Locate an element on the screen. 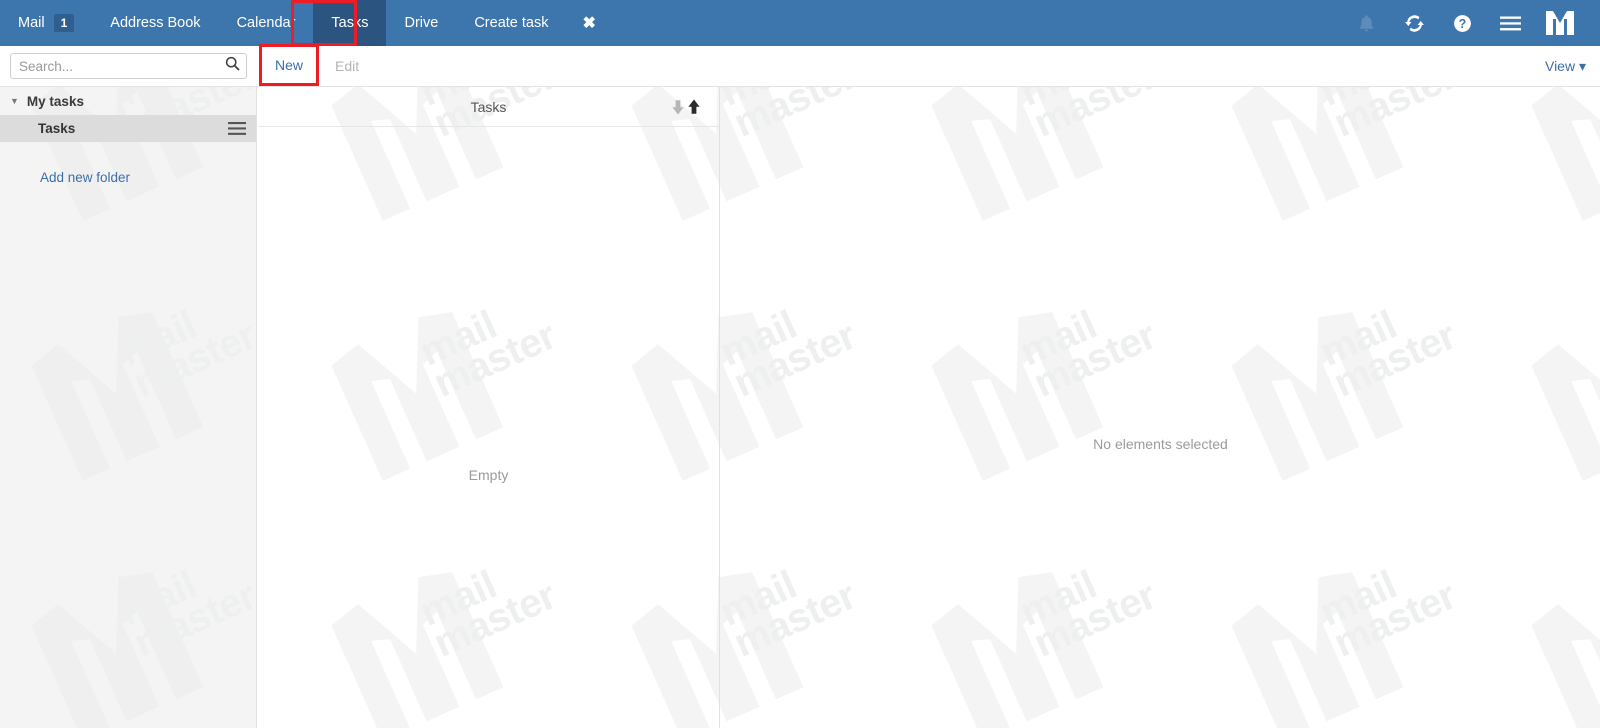 The image size is (1600, 728). task-list-title: Tasks is located at coordinates (488, 106).